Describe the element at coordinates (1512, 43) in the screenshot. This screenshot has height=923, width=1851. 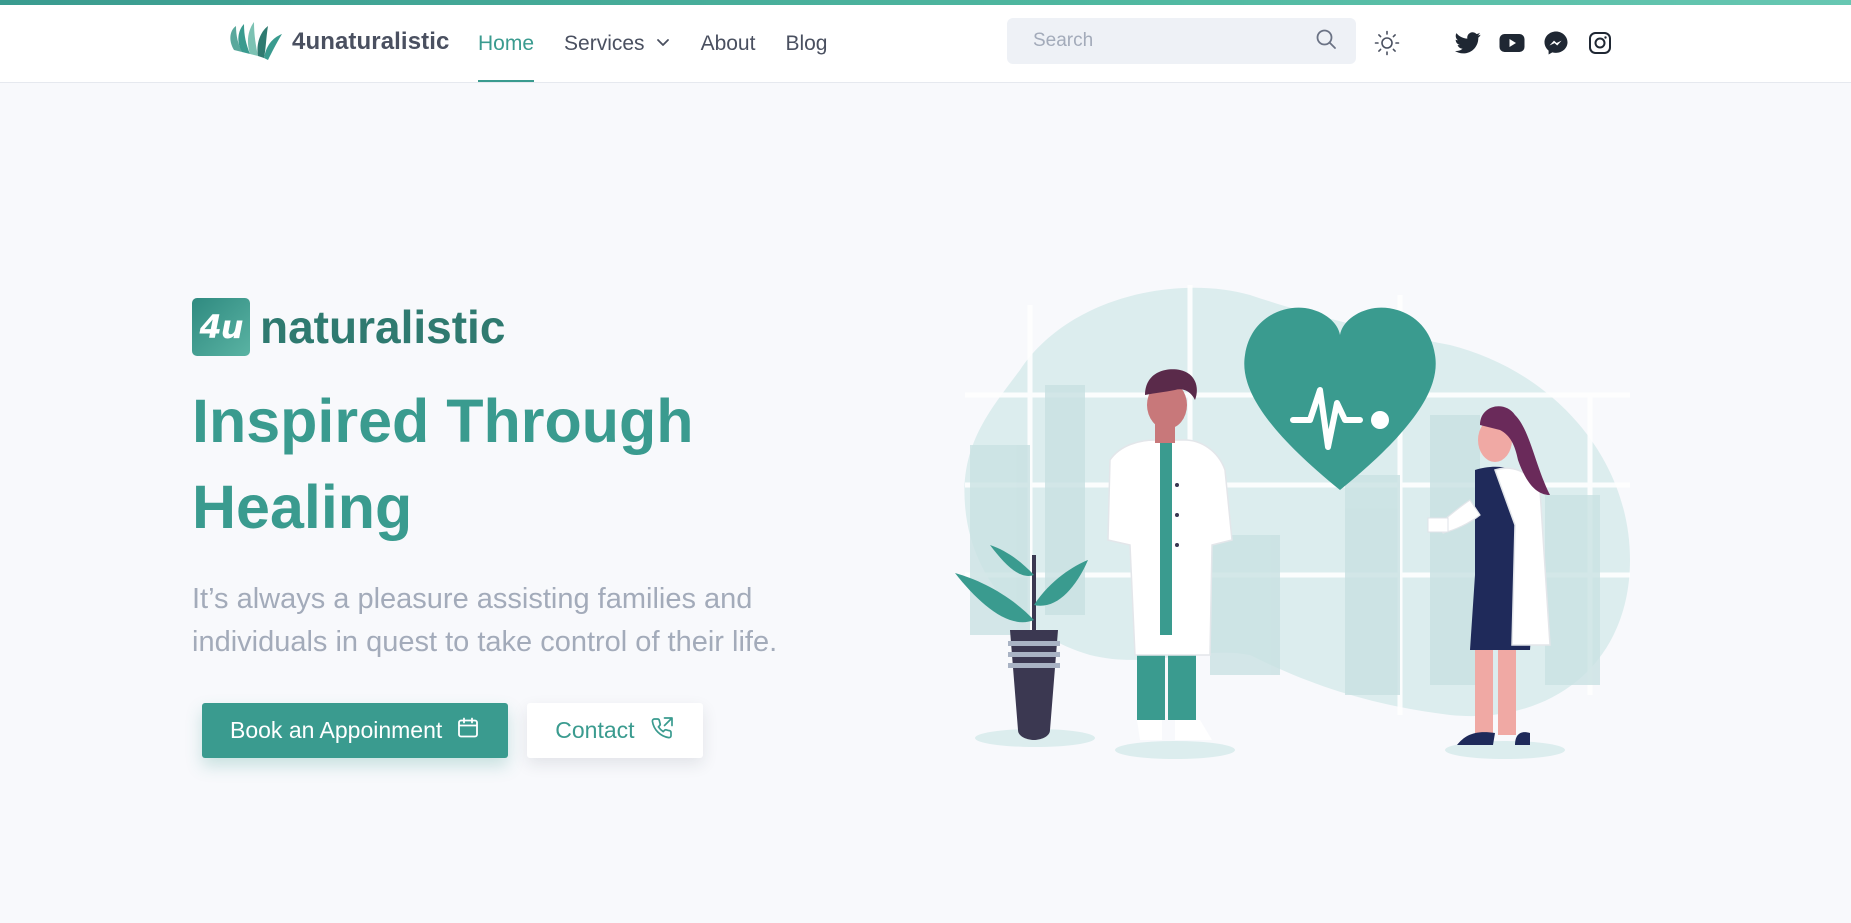
I see `youtube-icon` at that location.